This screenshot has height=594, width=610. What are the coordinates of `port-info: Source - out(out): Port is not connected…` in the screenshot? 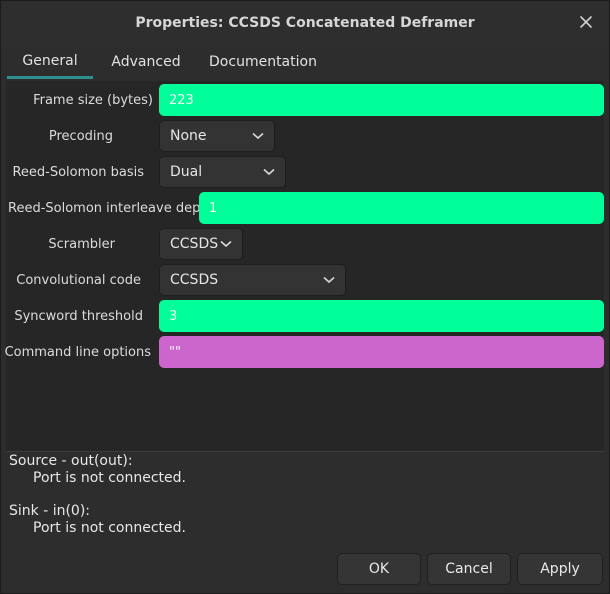 It's located at (305, 495).